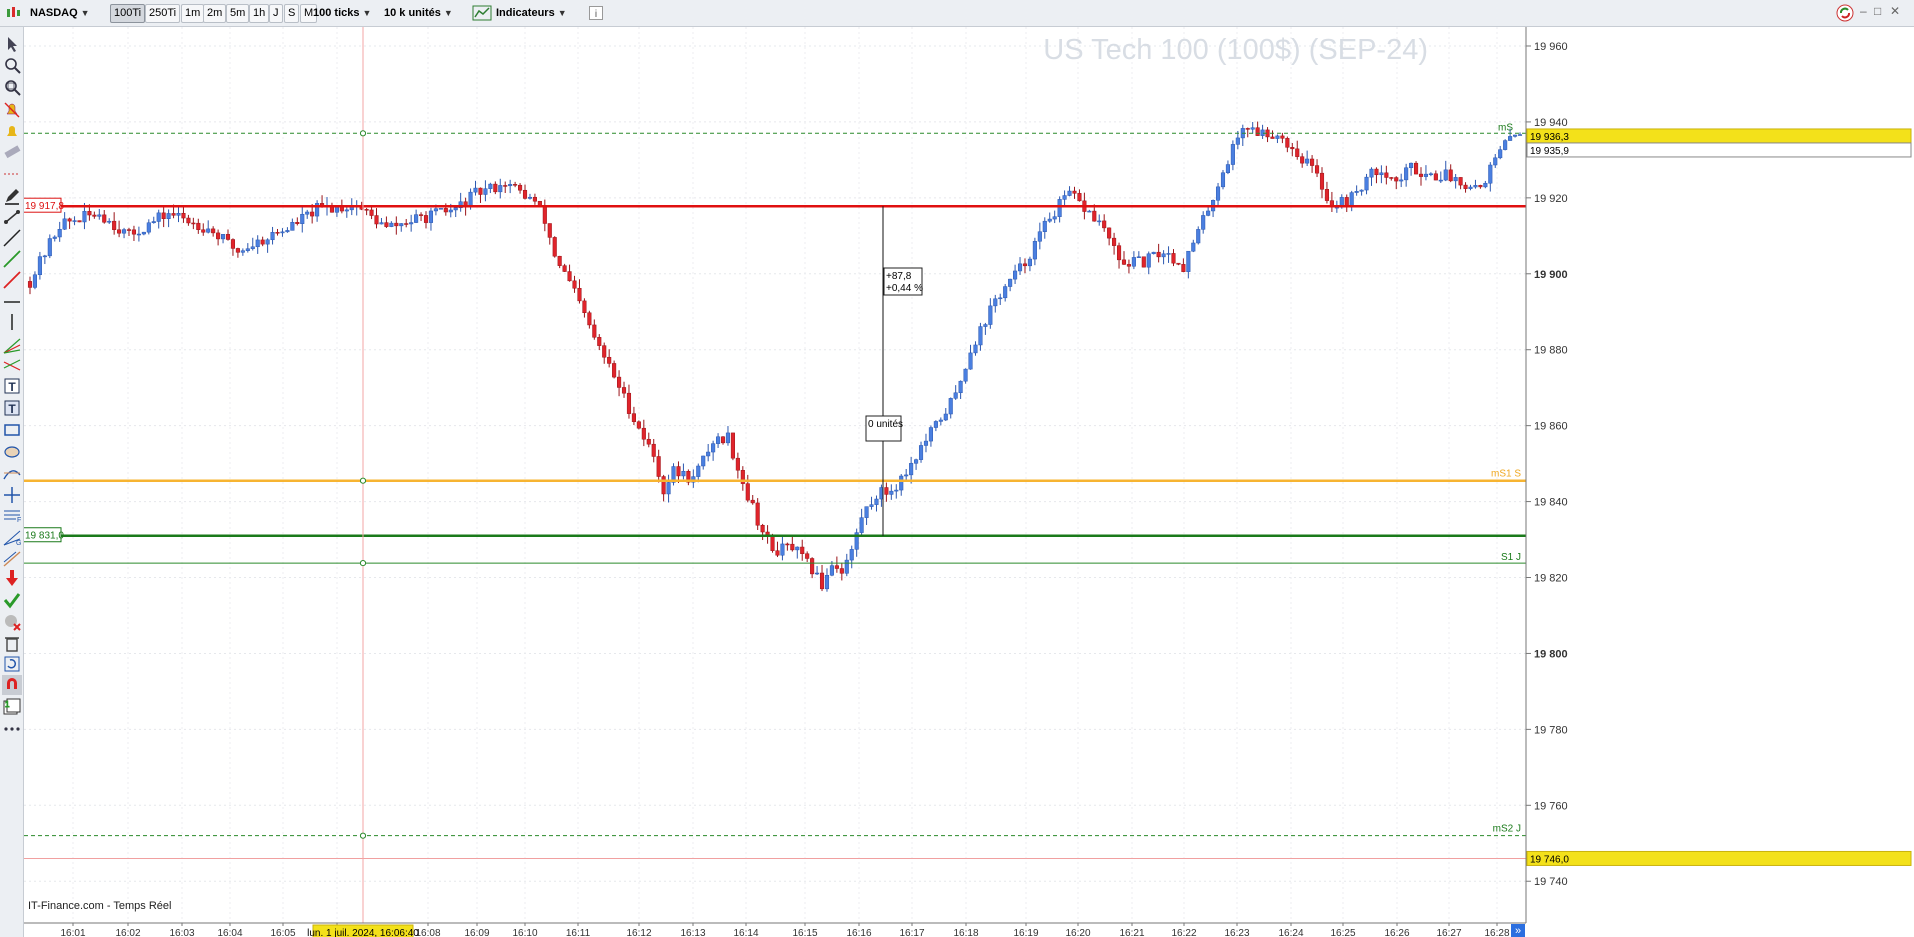 This screenshot has height=937, width=1914. I want to click on layers-icon: 1, so click(12, 707).